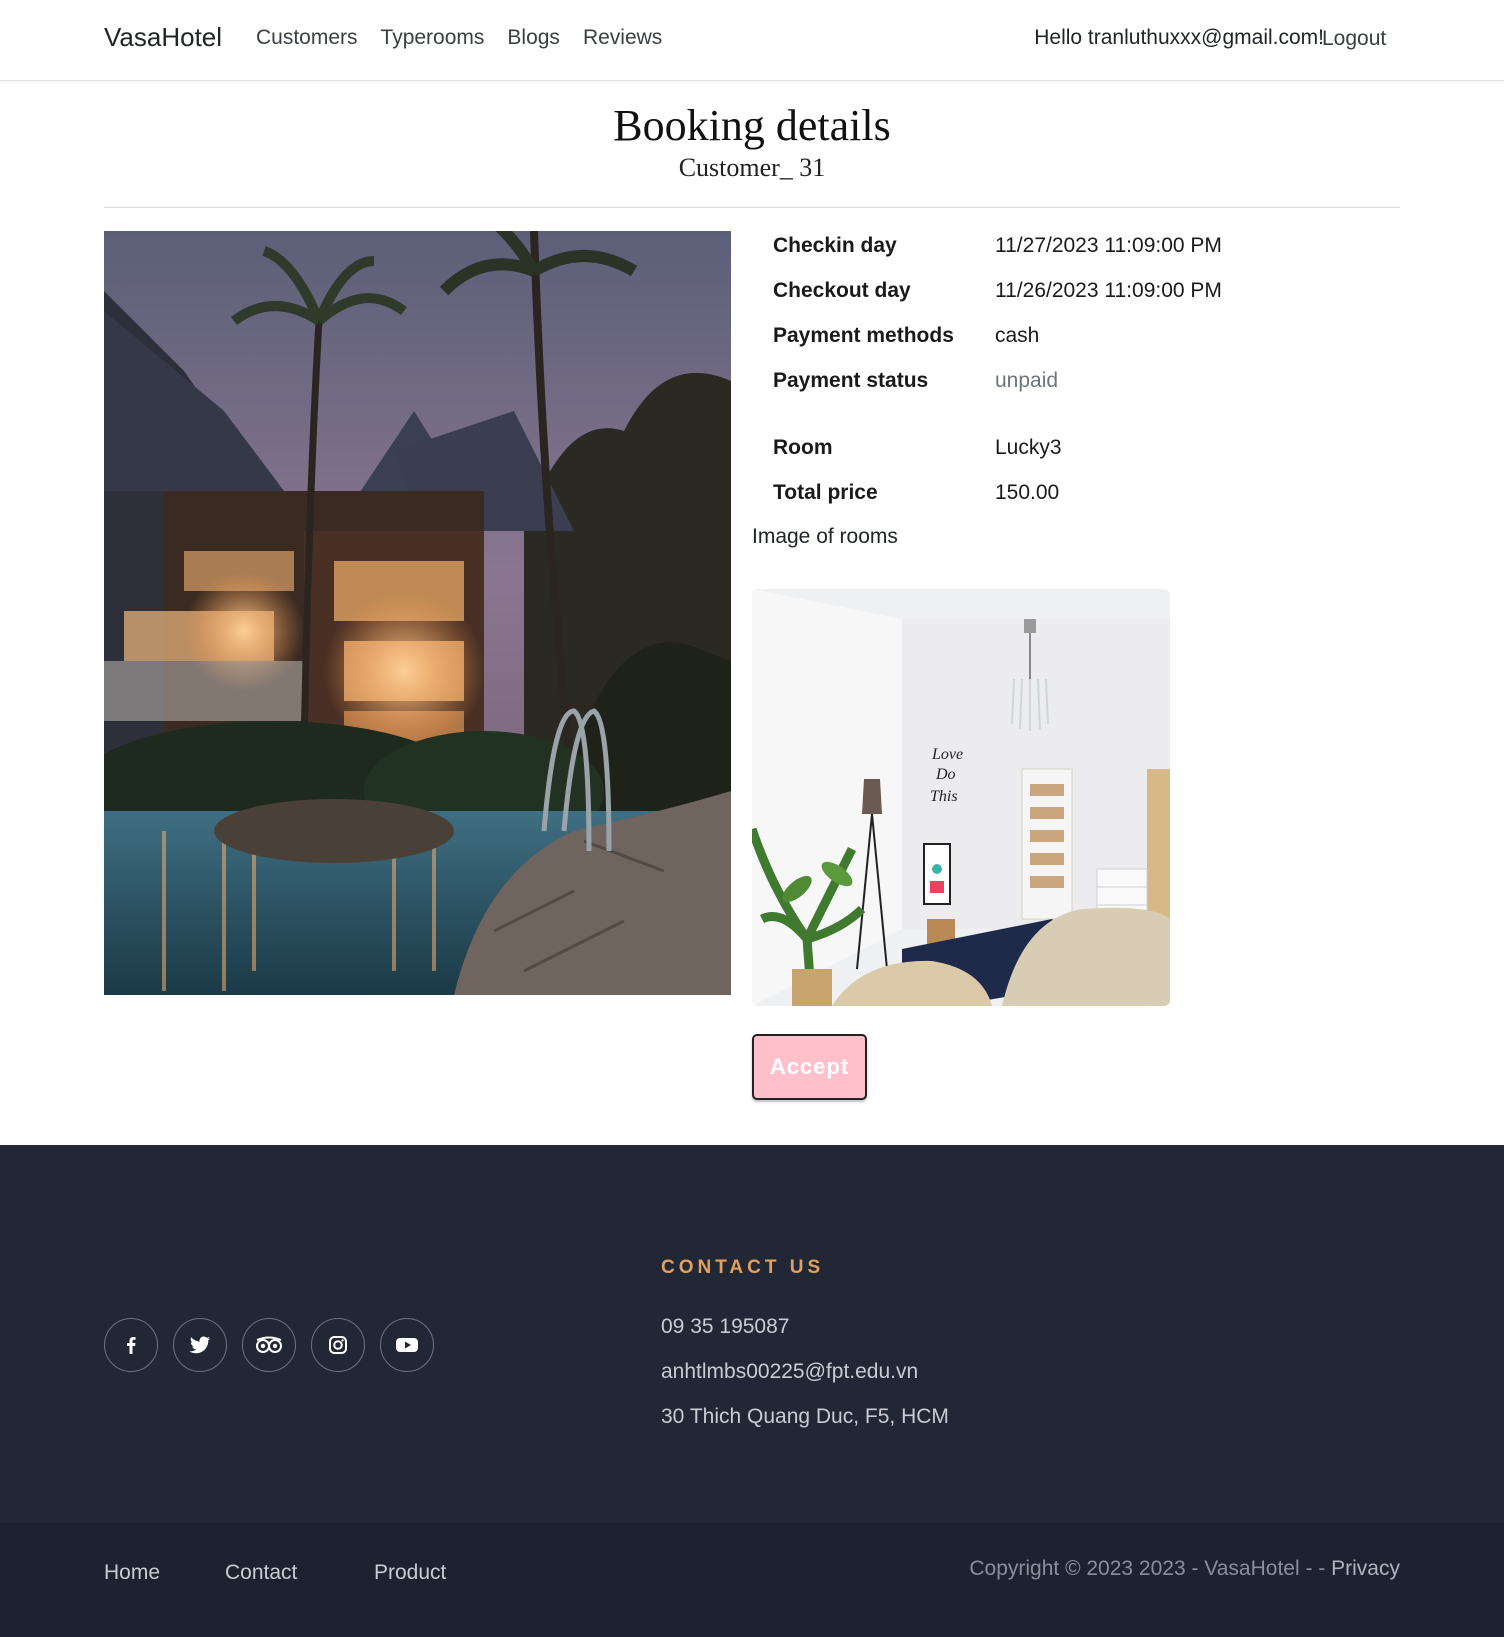 This screenshot has width=1504, height=1637. I want to click on privacy-link: Privacy, so click(1365, 1568).